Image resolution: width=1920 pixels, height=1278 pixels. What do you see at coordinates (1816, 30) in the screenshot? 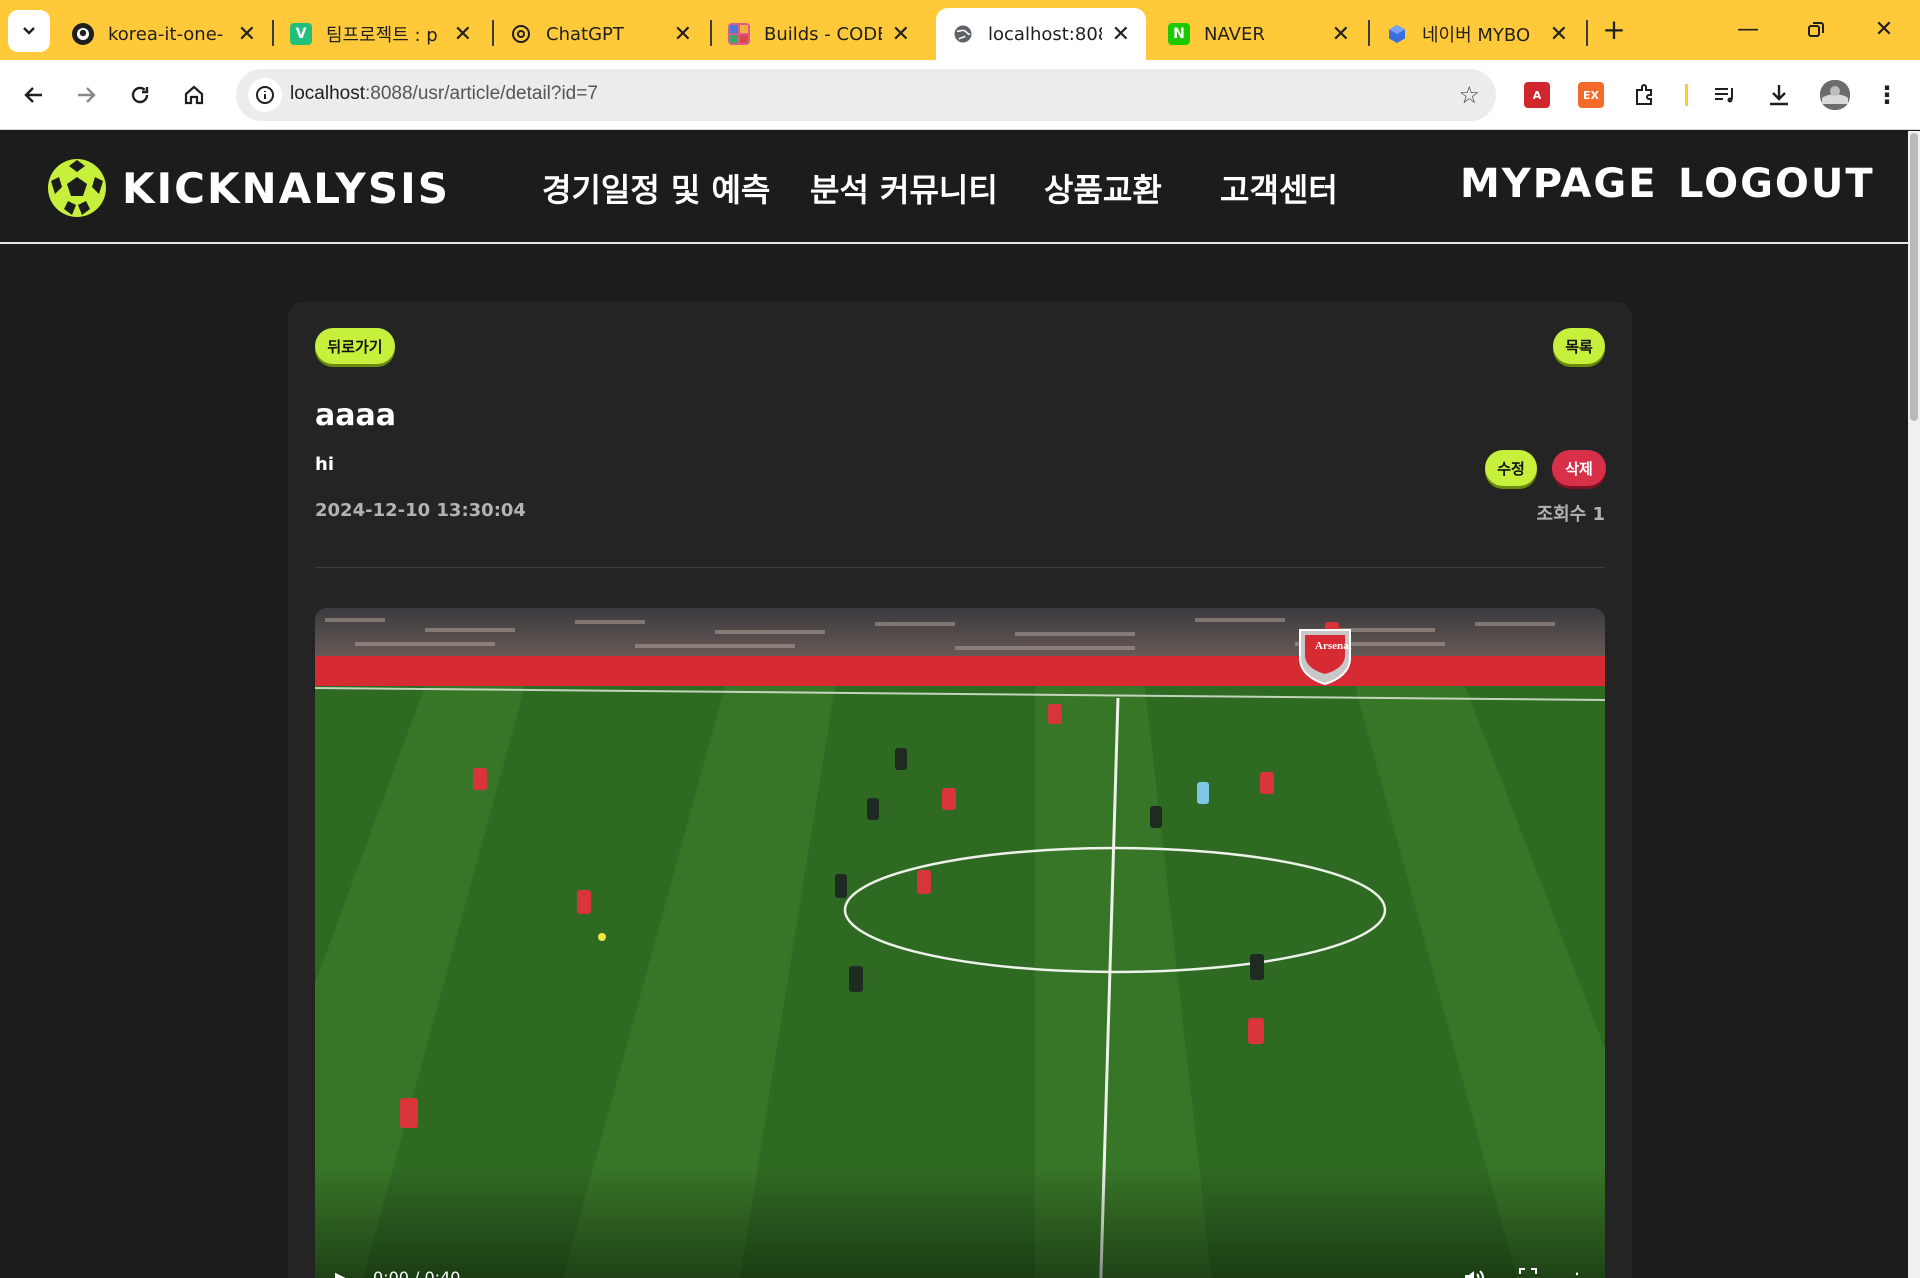
I see `restore-icon` at bounding box center [1816, 30].